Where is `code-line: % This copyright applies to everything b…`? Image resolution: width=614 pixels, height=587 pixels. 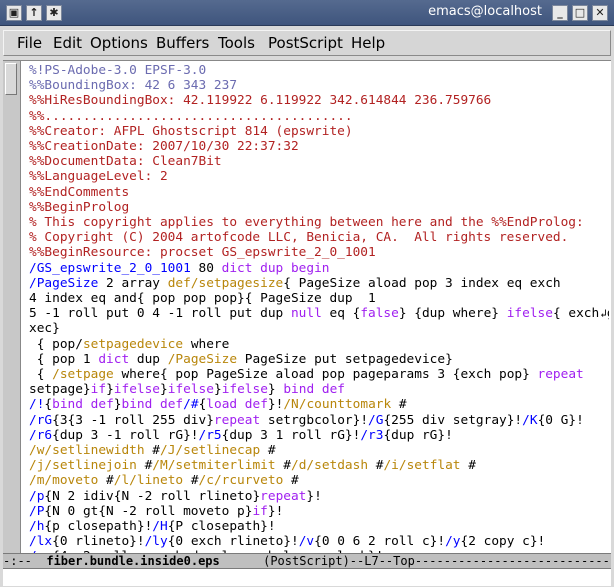
code-line: % This copyright applies to everything b… is located at coordinates (306, 222).